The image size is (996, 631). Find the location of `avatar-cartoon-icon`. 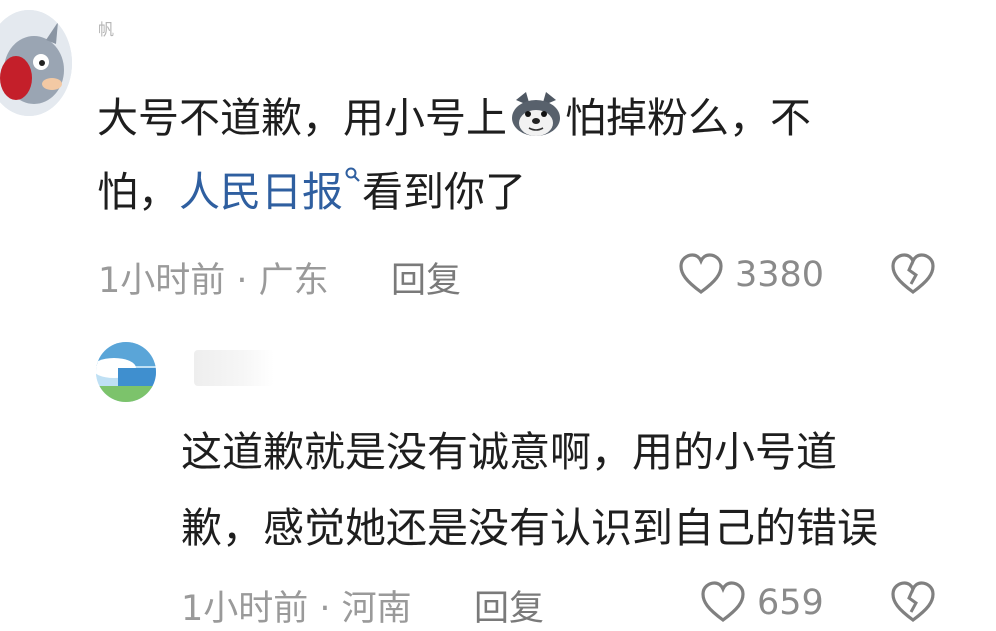

avatar-cartoon-icon is located at coordinates (36, 63).